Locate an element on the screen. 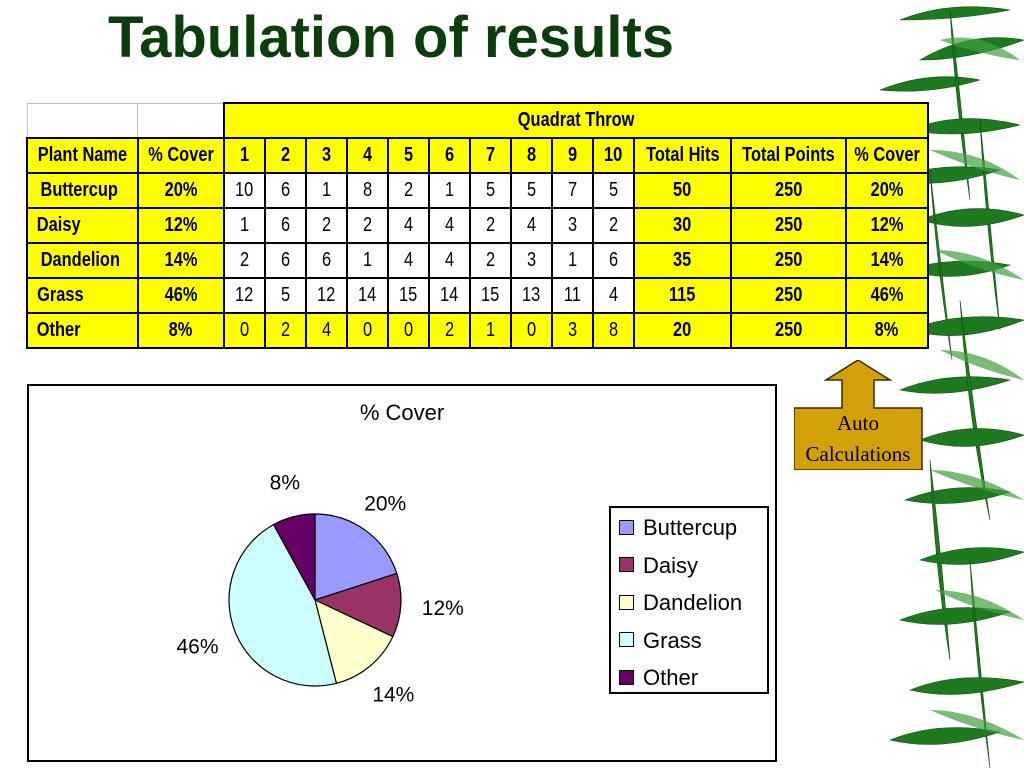 Image resolution: width=1024 pixels, height=768 pixels. legend-label: Dandelion is located at coordinates (693, 602).